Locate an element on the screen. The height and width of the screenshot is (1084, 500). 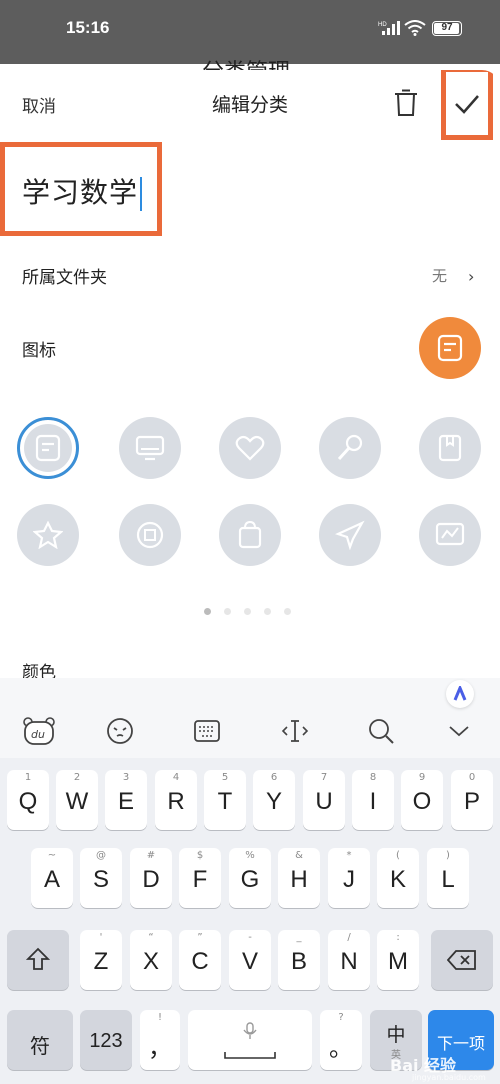
keyboard-icon is located at coordinates (207, 731).